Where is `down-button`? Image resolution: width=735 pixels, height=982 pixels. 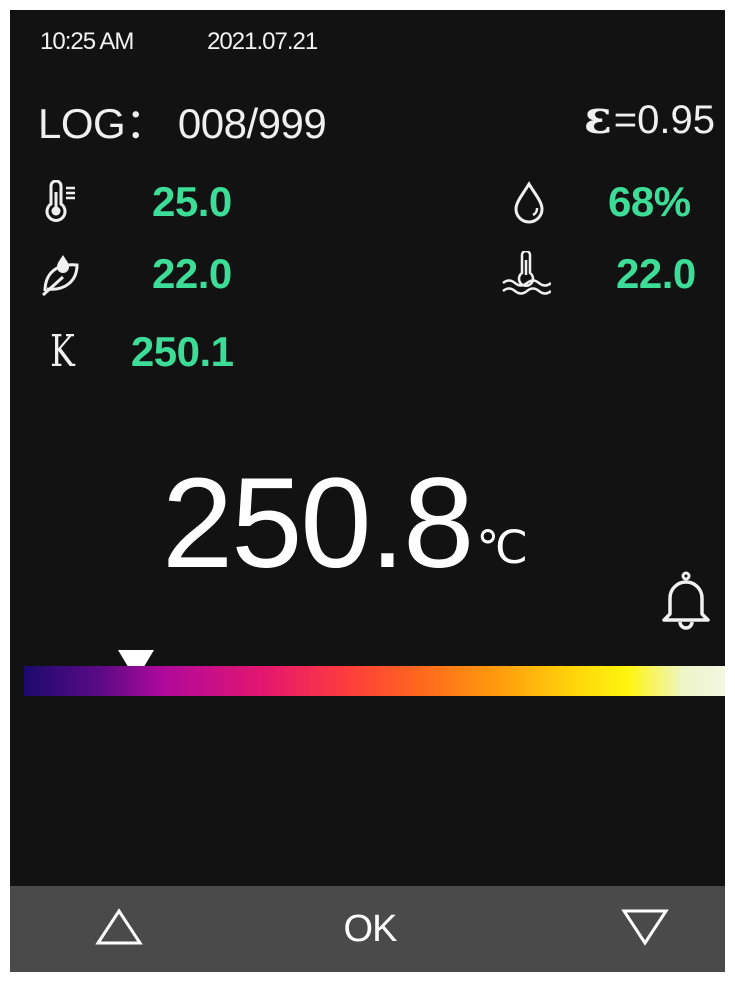 down-button is located at coordinates (645, 929).